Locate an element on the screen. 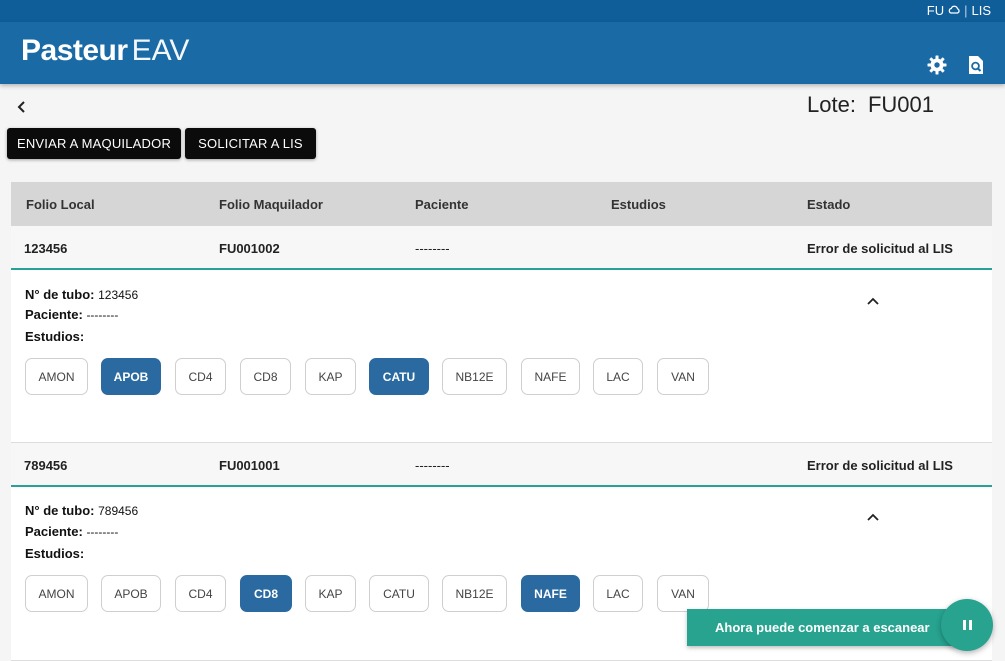 The height and width of the screenshot is (661, 1005). document-search-icon is located at coordinates (976, 65).